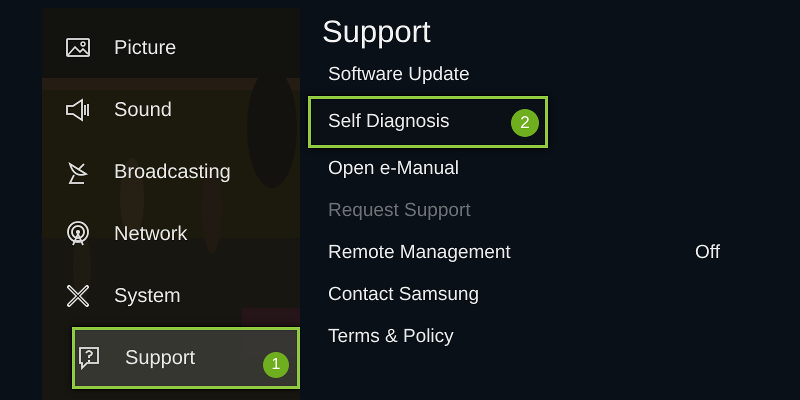 Image resolution: width=800 pixels, height=400 pixels. Describe the element at coordinates (171, 172) in the screenshot. I see `sidebar-item: Broadcasting` at that location.